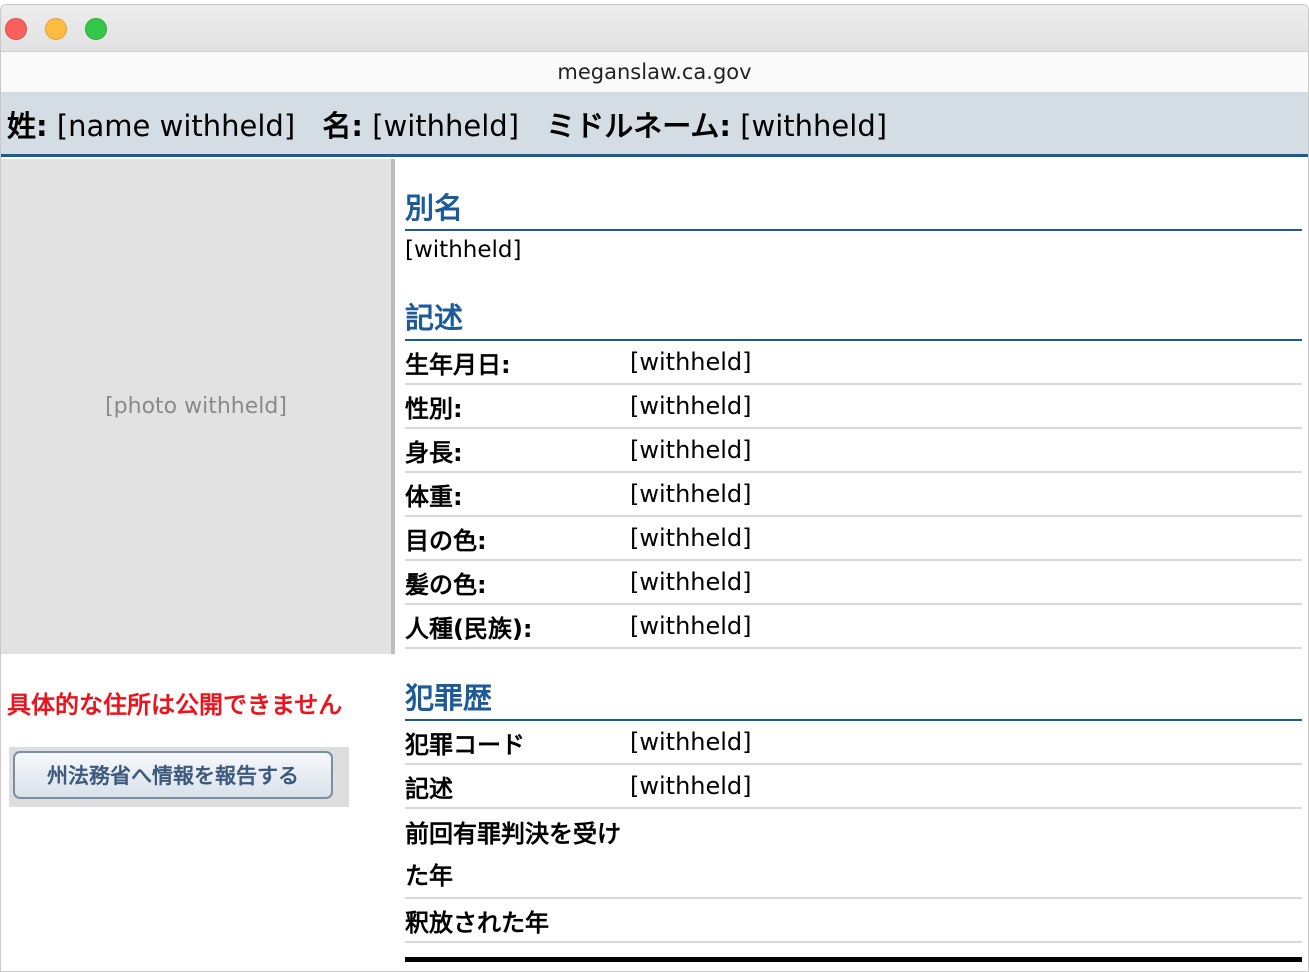 This screenshot has height=972, width=1309. What do you see at coordinates (853, 407) in the screenshot?
I see `description-row: 性別: [withheld]` at bounding box center [853, 407].